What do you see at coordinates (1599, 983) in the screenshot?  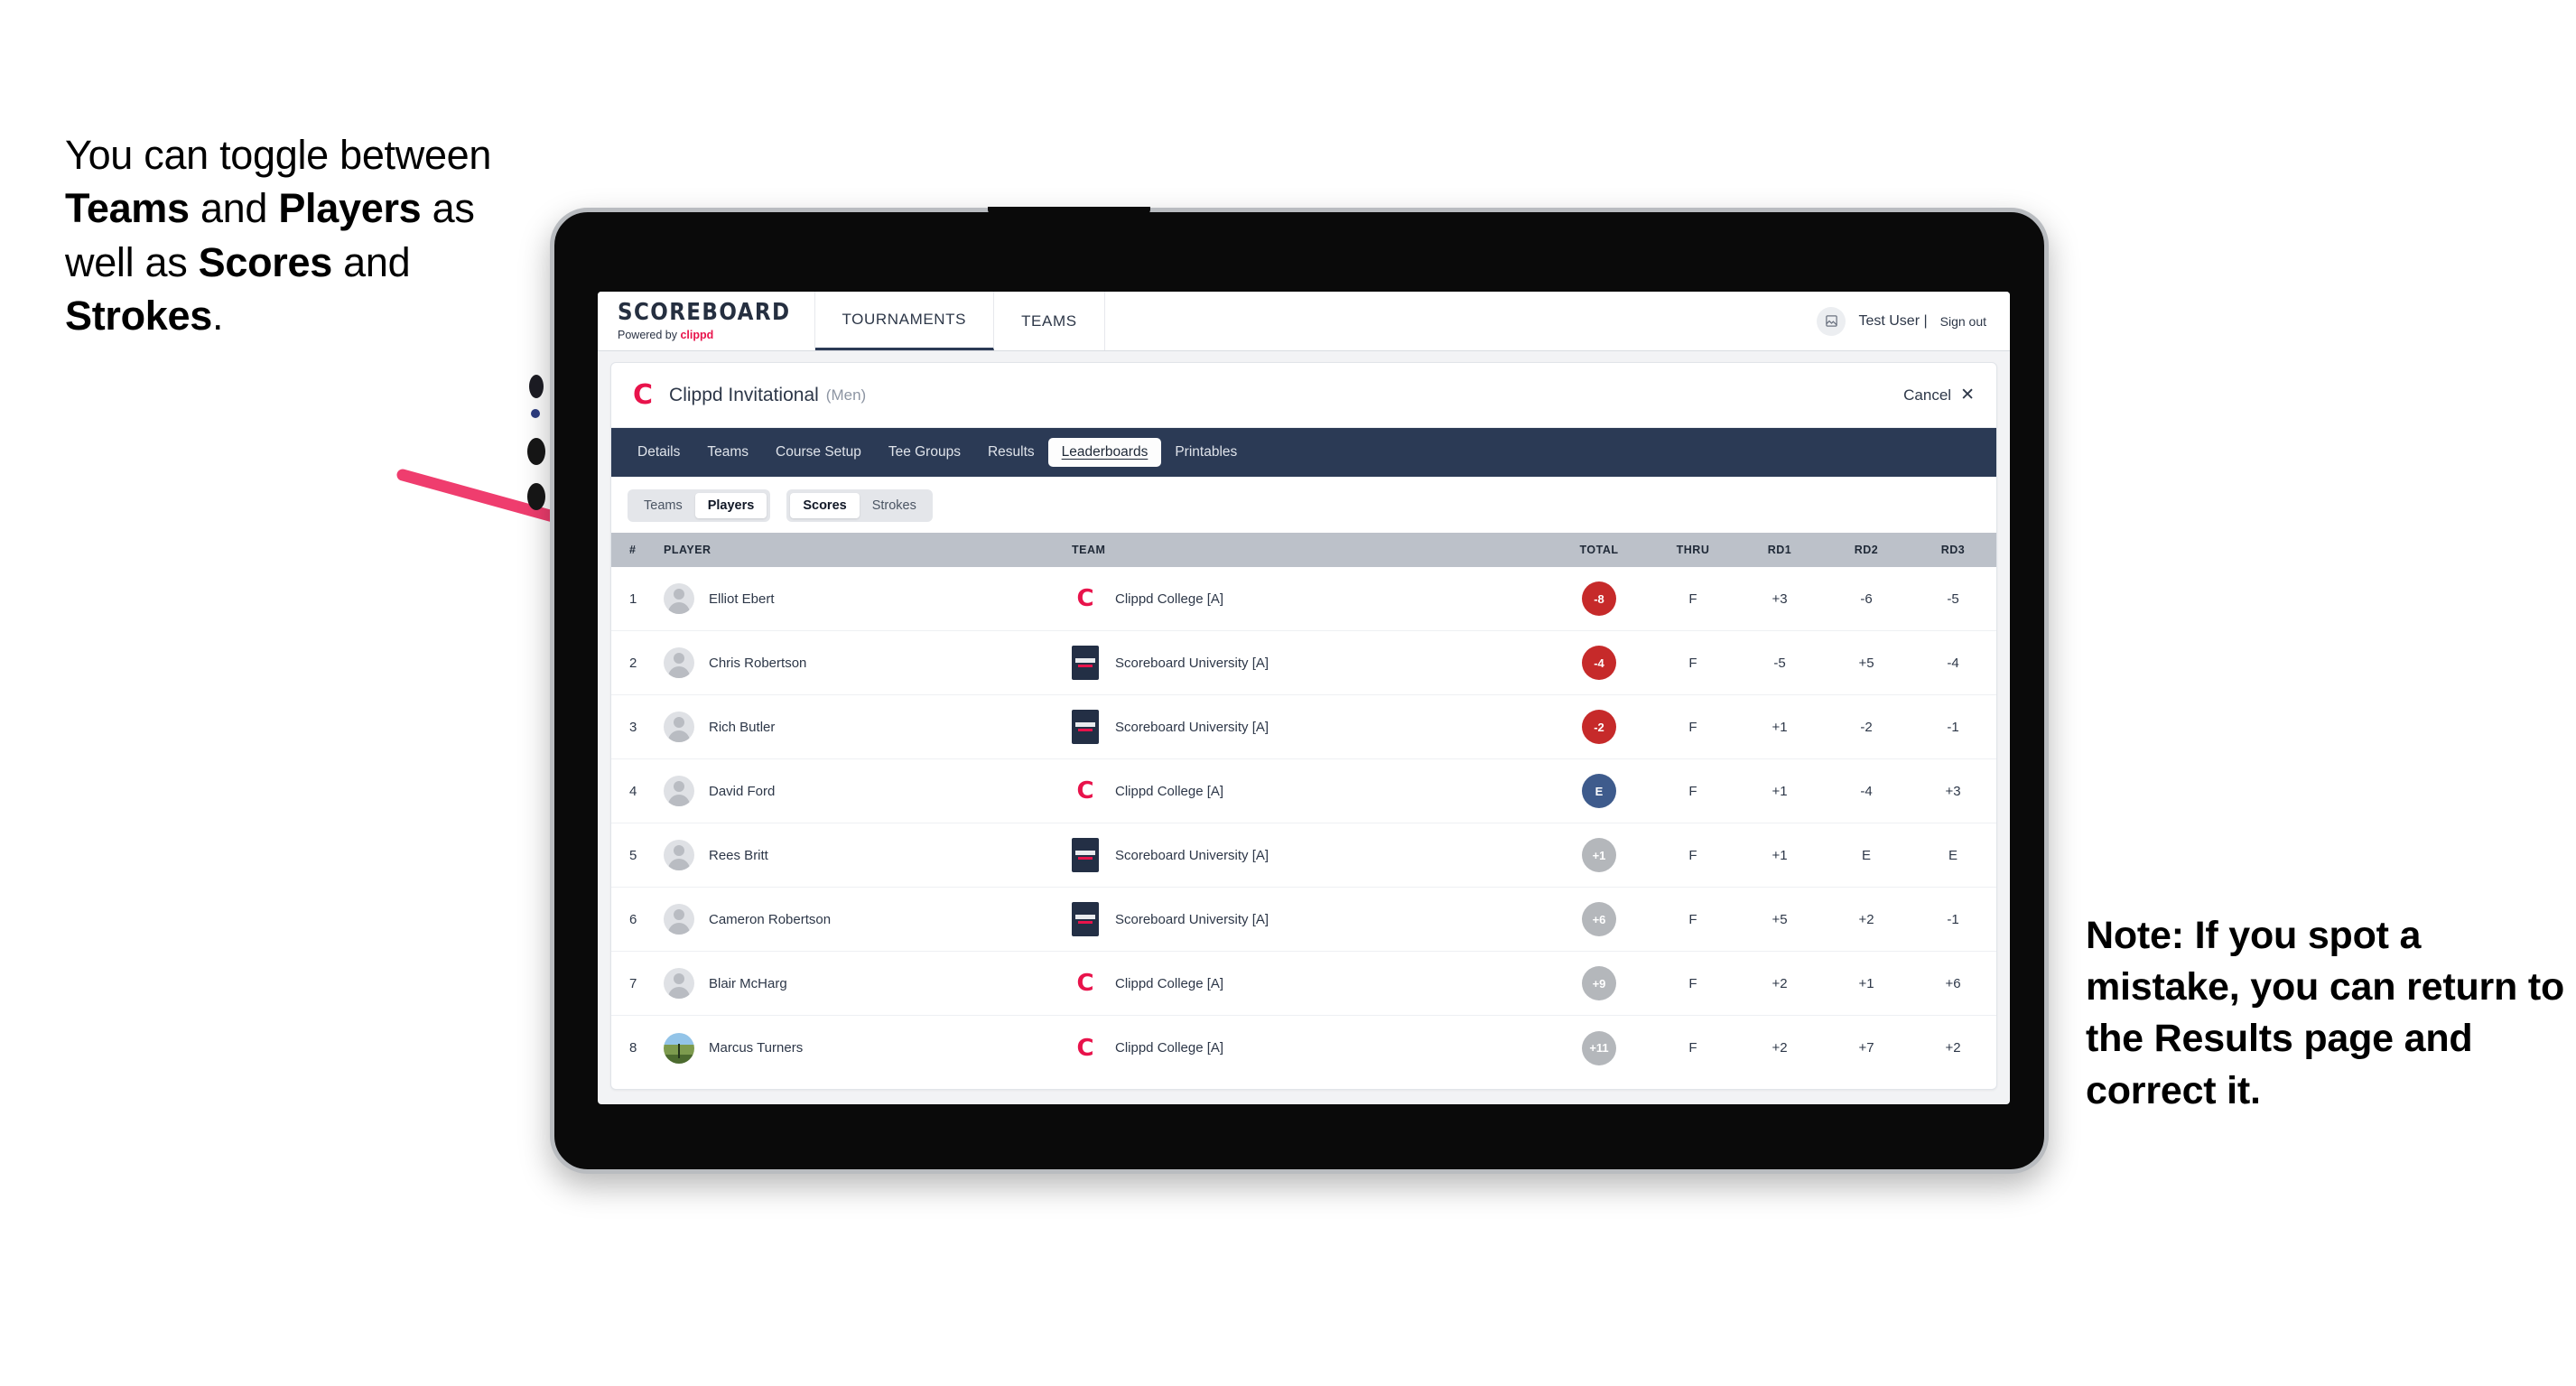 I see `total-score-badge: +9` at bounding box center [1599, 983].